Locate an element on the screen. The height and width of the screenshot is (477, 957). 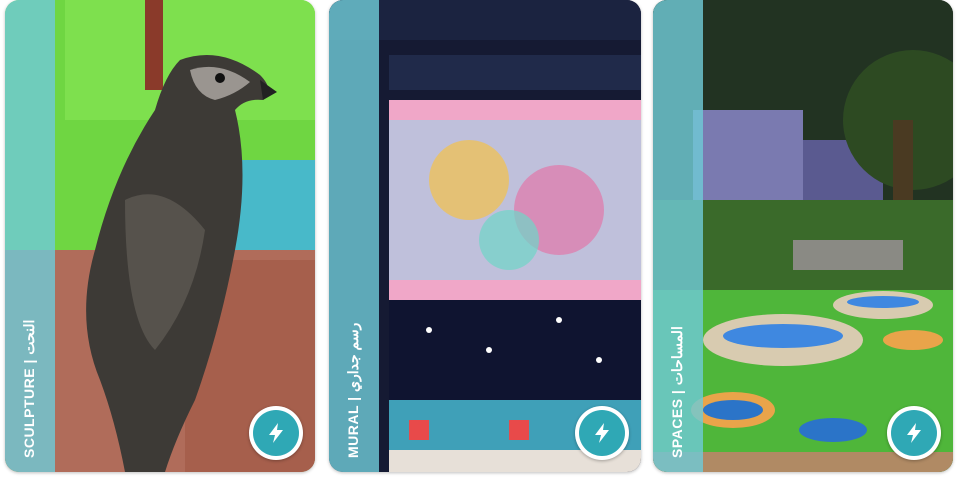
category-label: SPACES | المساحات is located at coordinates (677, 392).